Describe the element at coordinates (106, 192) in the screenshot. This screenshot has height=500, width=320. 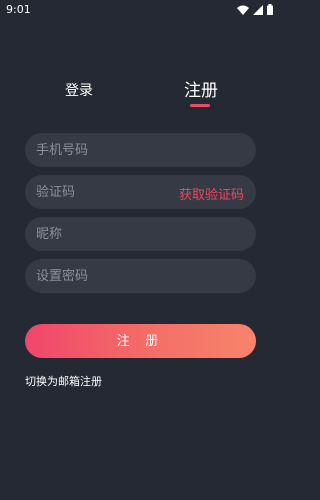
I see `verification-code-input` at that location.